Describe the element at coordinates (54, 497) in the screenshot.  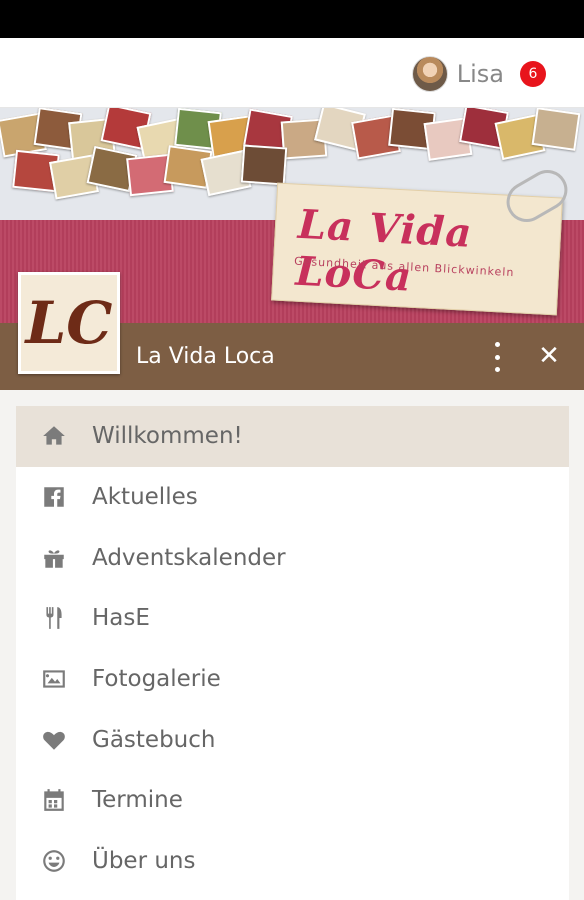
I see `facebook-icon` at that location.